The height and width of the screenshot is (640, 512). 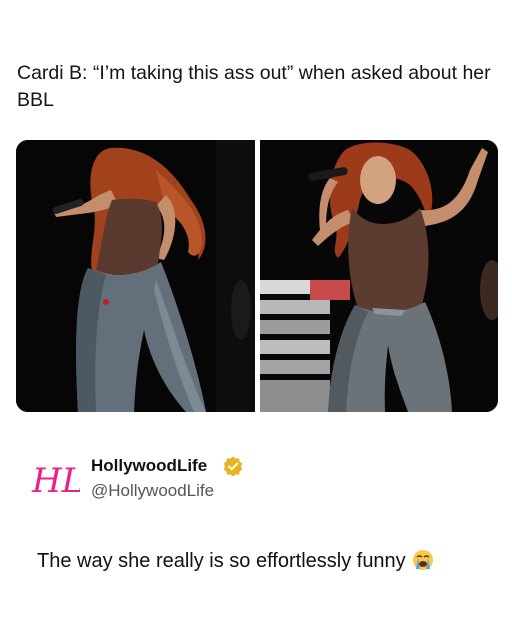 What do you see at coordinates (422, 560) in the screenshot?
I see `loudly-crying-face-icon` at bounding box center [422, 560].